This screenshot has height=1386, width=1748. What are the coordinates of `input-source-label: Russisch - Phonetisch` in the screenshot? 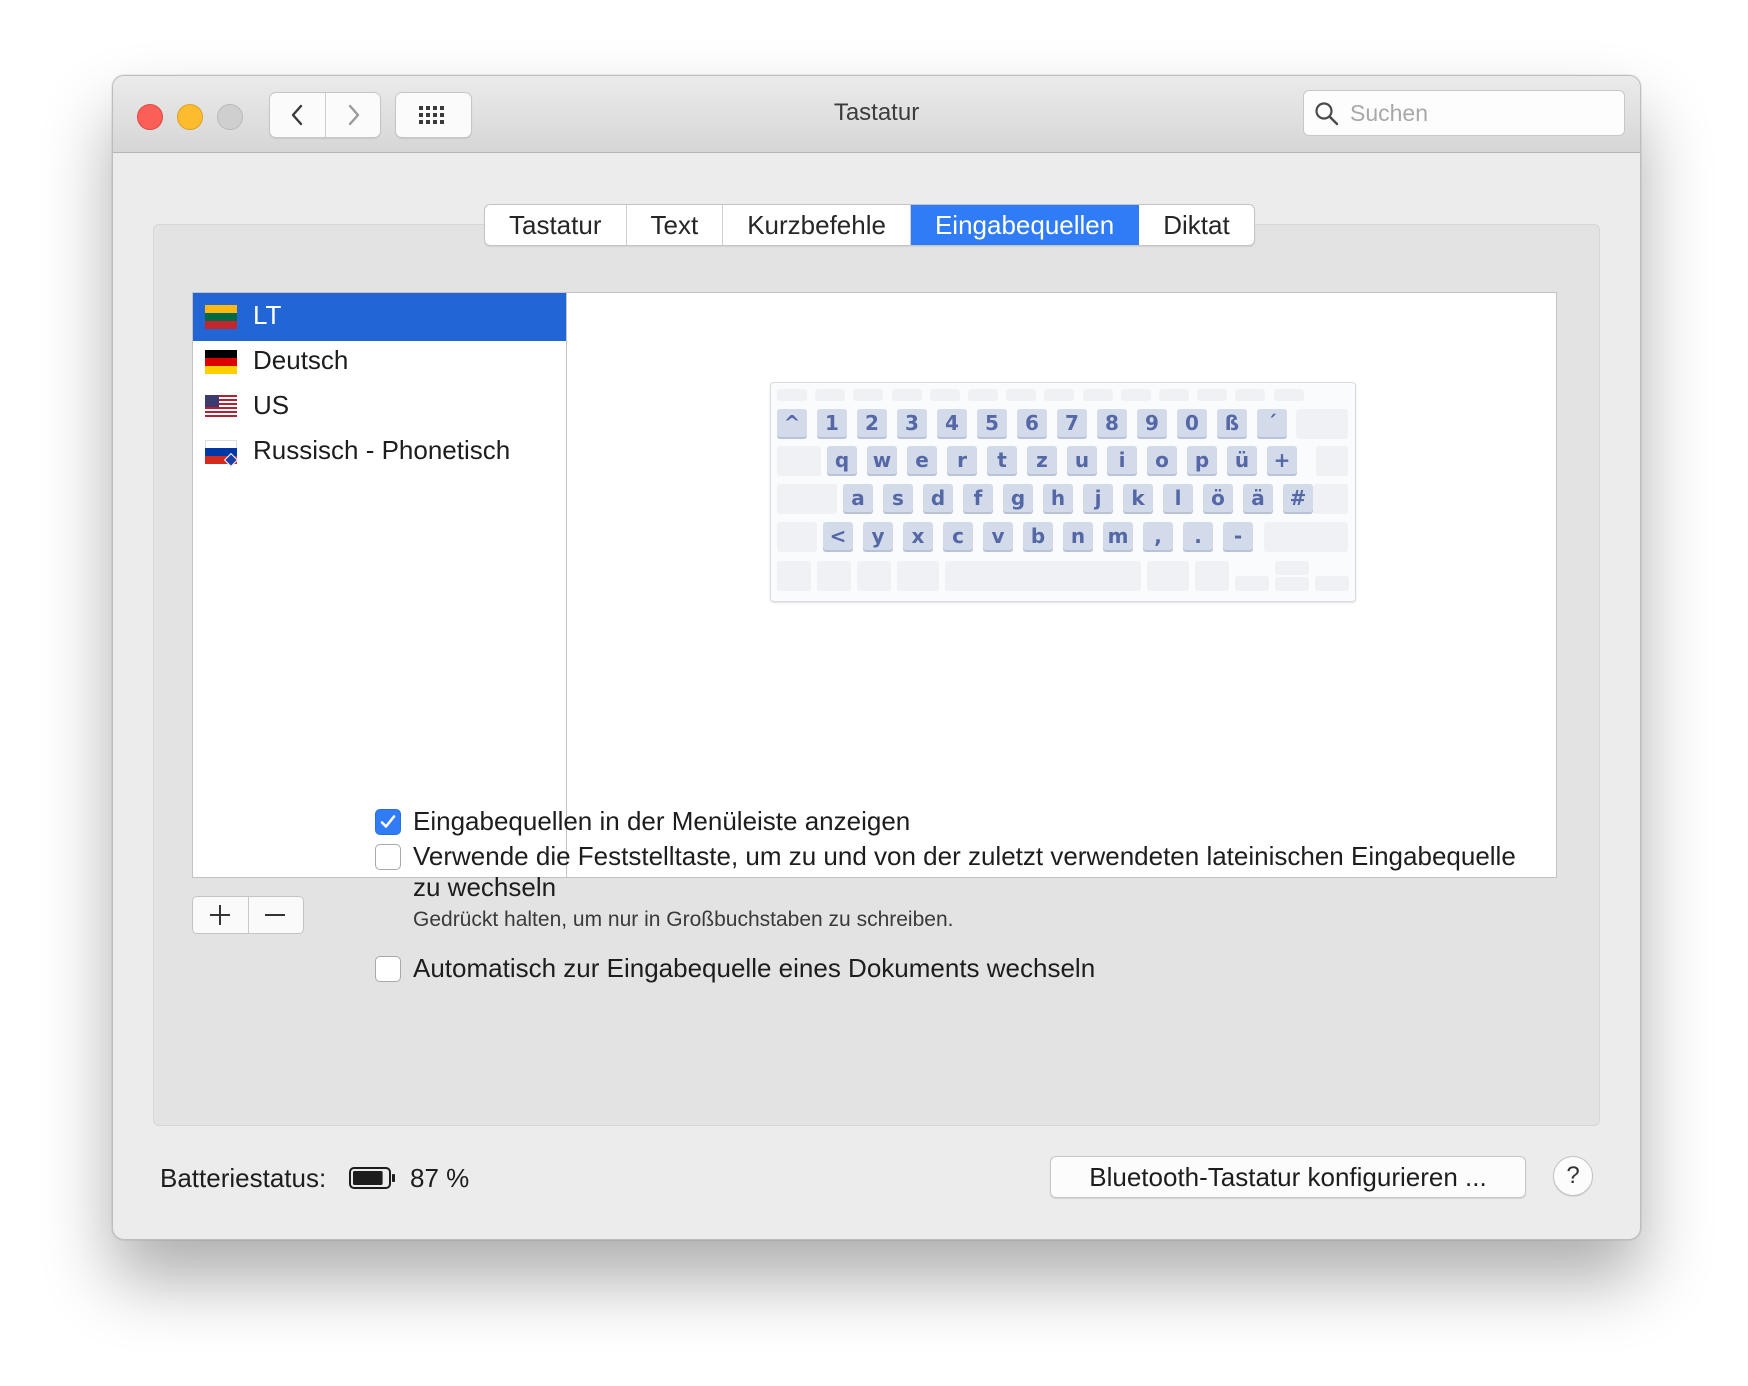 It's located at (382, 450).